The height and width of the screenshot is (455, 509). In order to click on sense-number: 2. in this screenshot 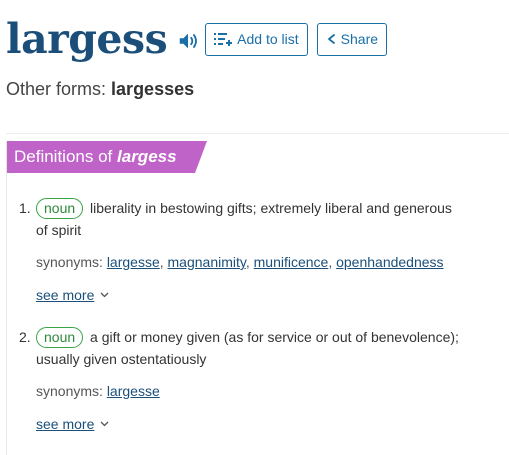, I will do `click(25, 337)`.